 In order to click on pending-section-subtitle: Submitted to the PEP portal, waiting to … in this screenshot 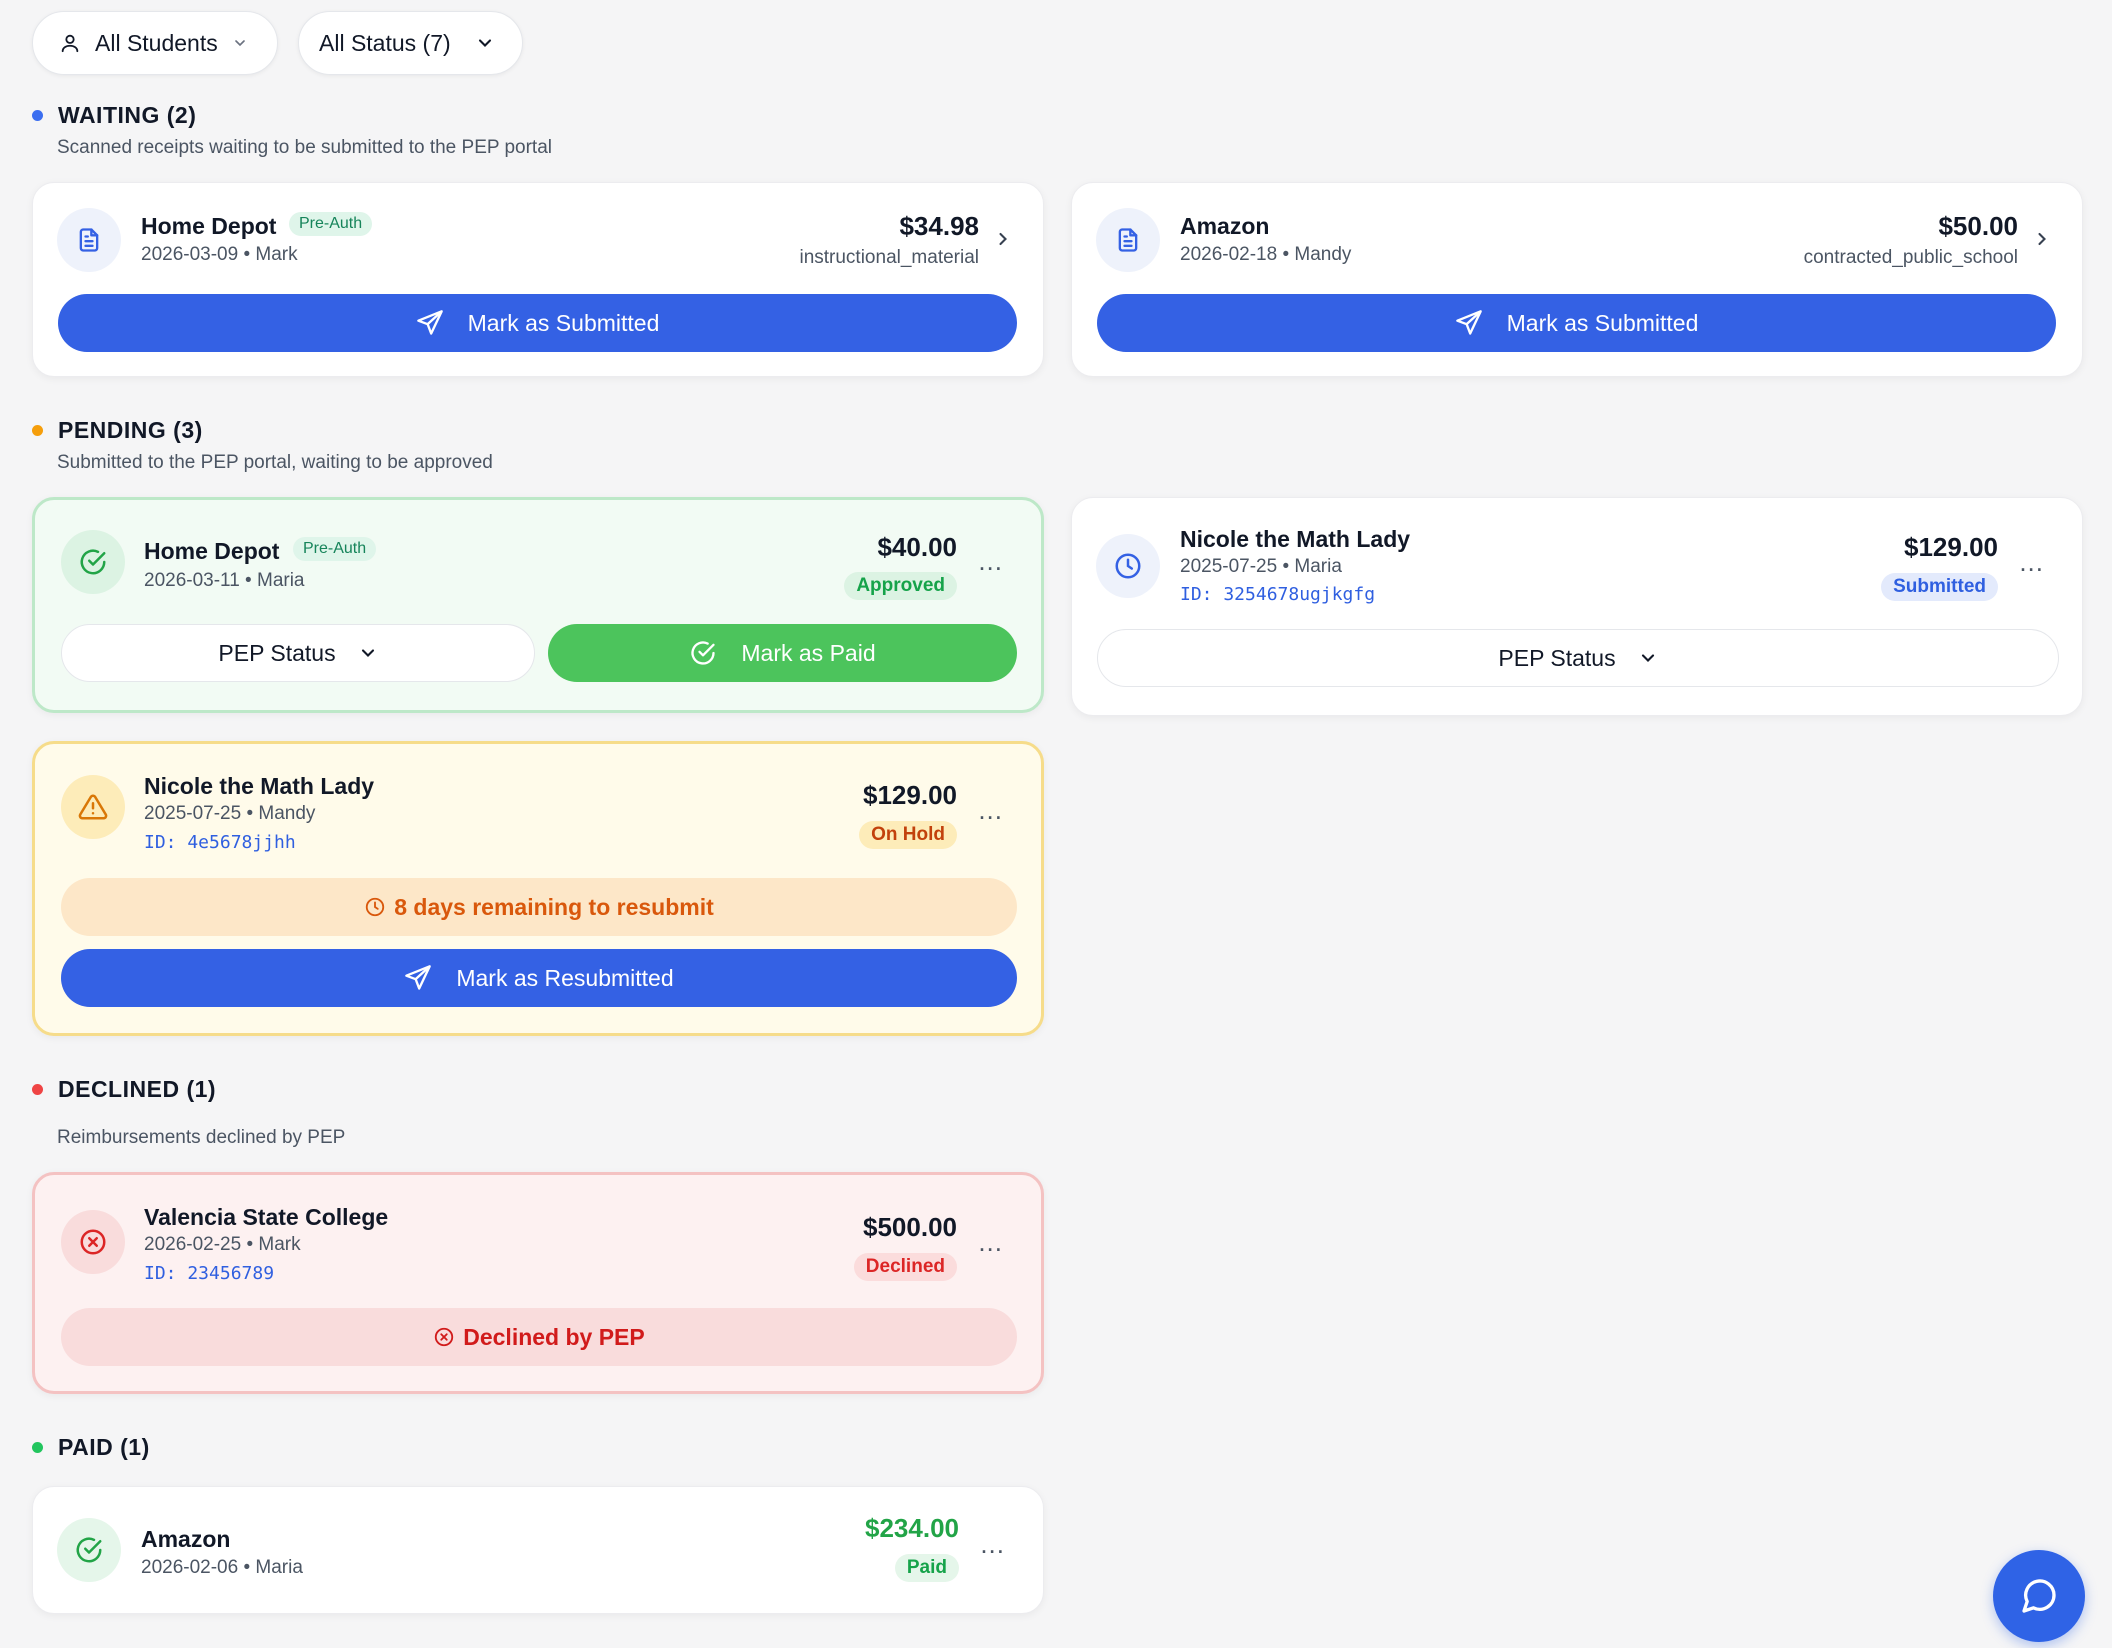, I will do `click(275, 462)`.